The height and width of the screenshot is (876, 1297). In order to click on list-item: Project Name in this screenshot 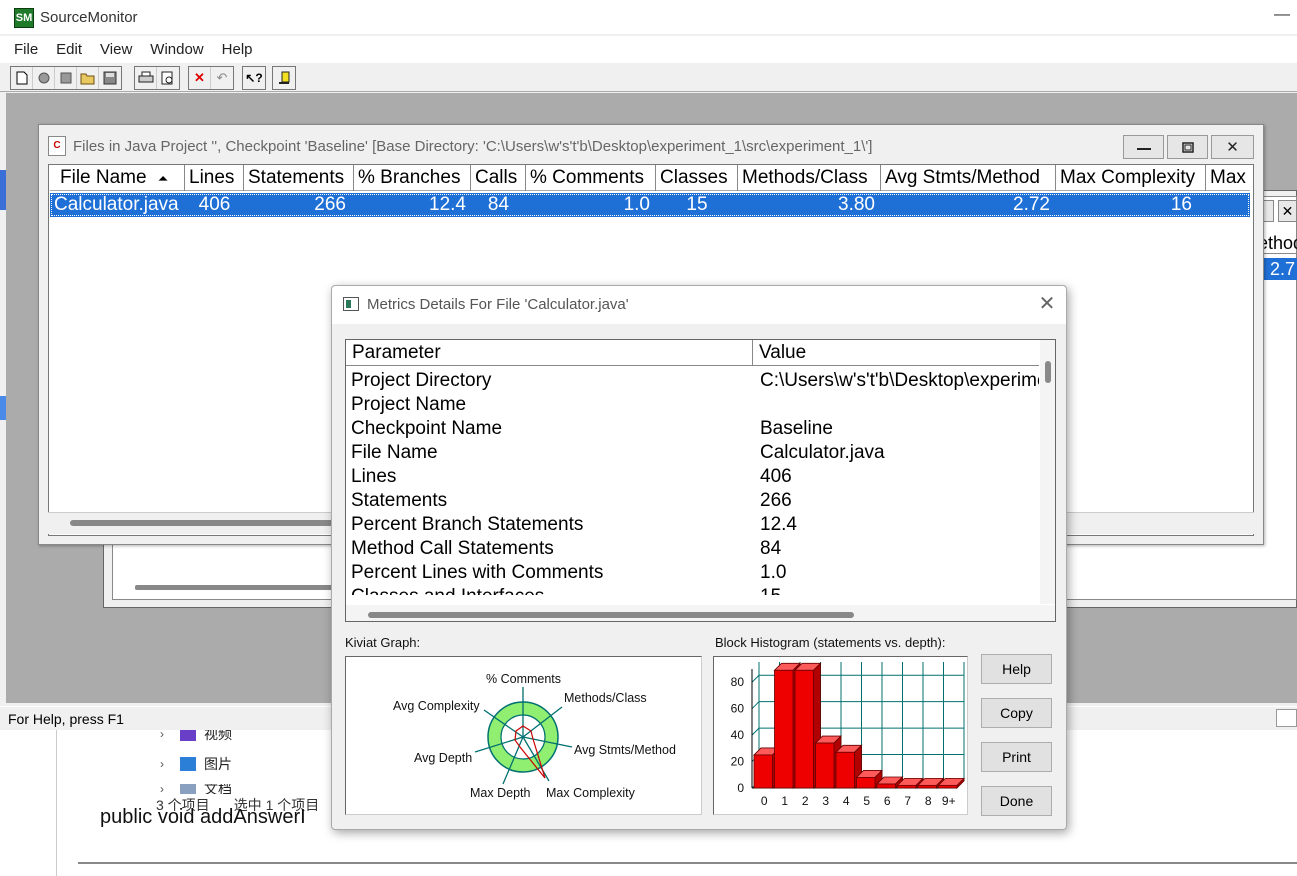, I will do `click(692, 405)`.